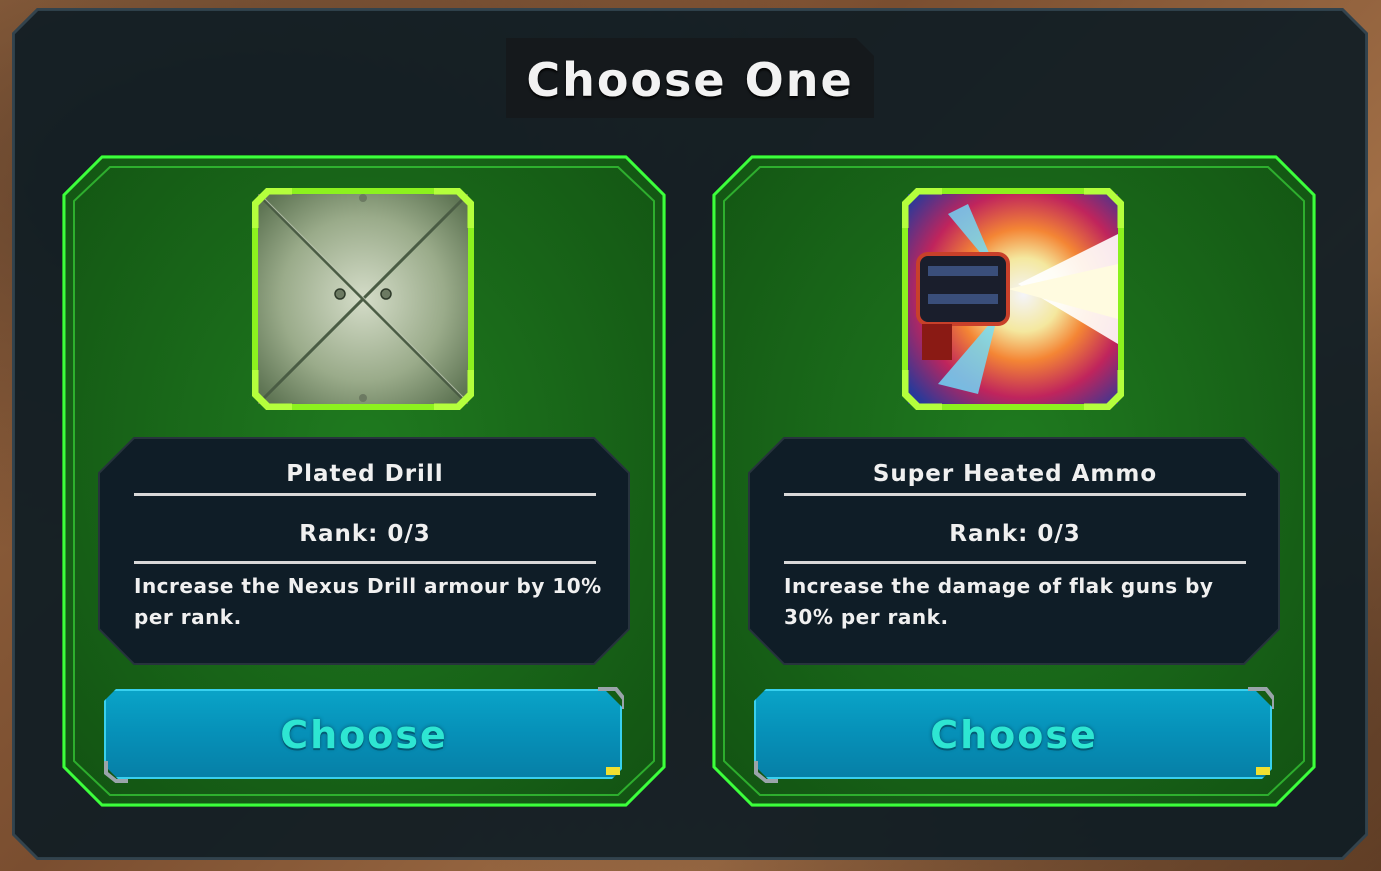 This screenshot has width=1381, height=871. I want to click on skill-name: Super Heated Ammo, so click(1015, 474).